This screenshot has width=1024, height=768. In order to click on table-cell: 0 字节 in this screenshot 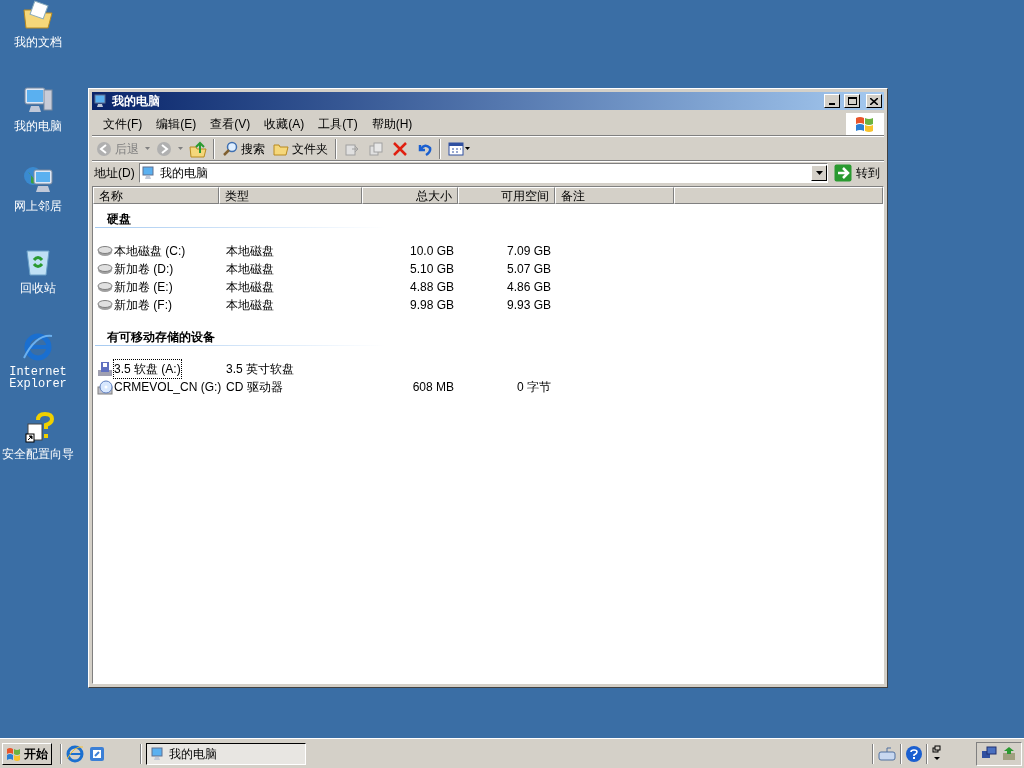, I will do `click(534, 387)`.